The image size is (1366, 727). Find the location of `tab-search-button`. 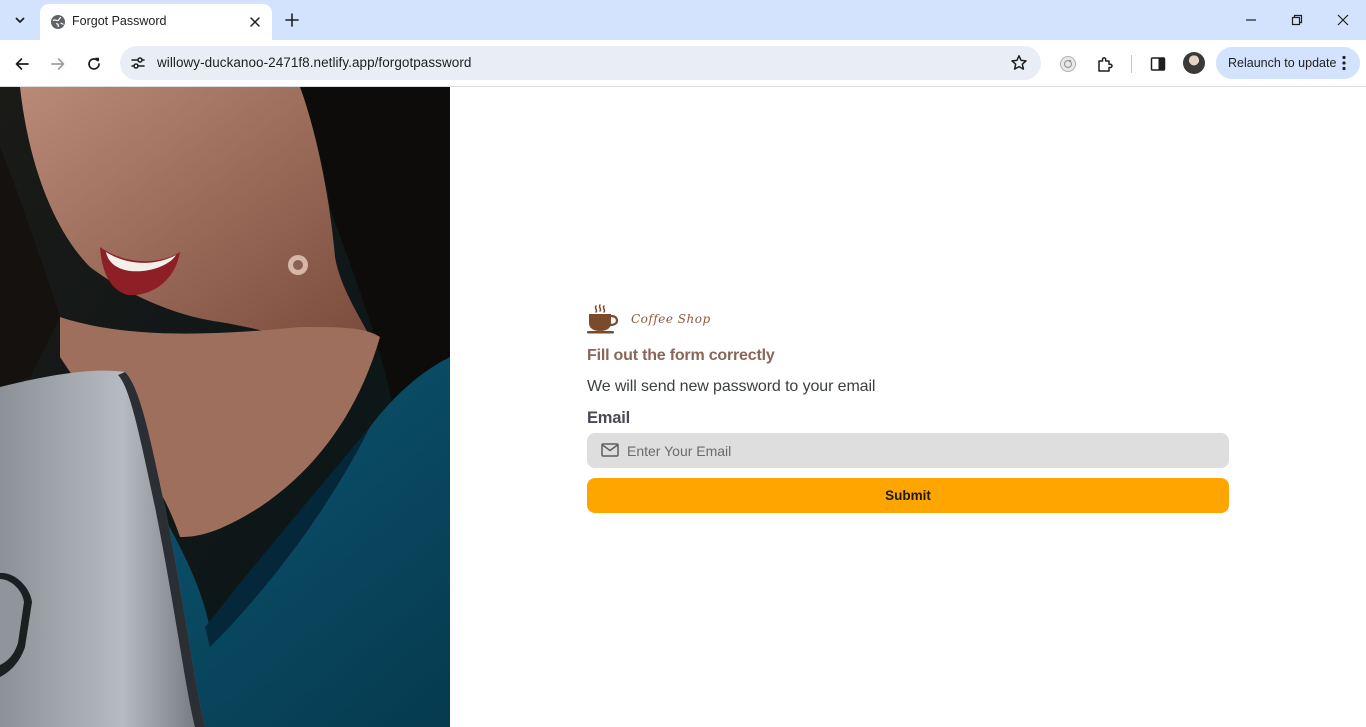

tab-search-button is located at coordinates (20, 20).